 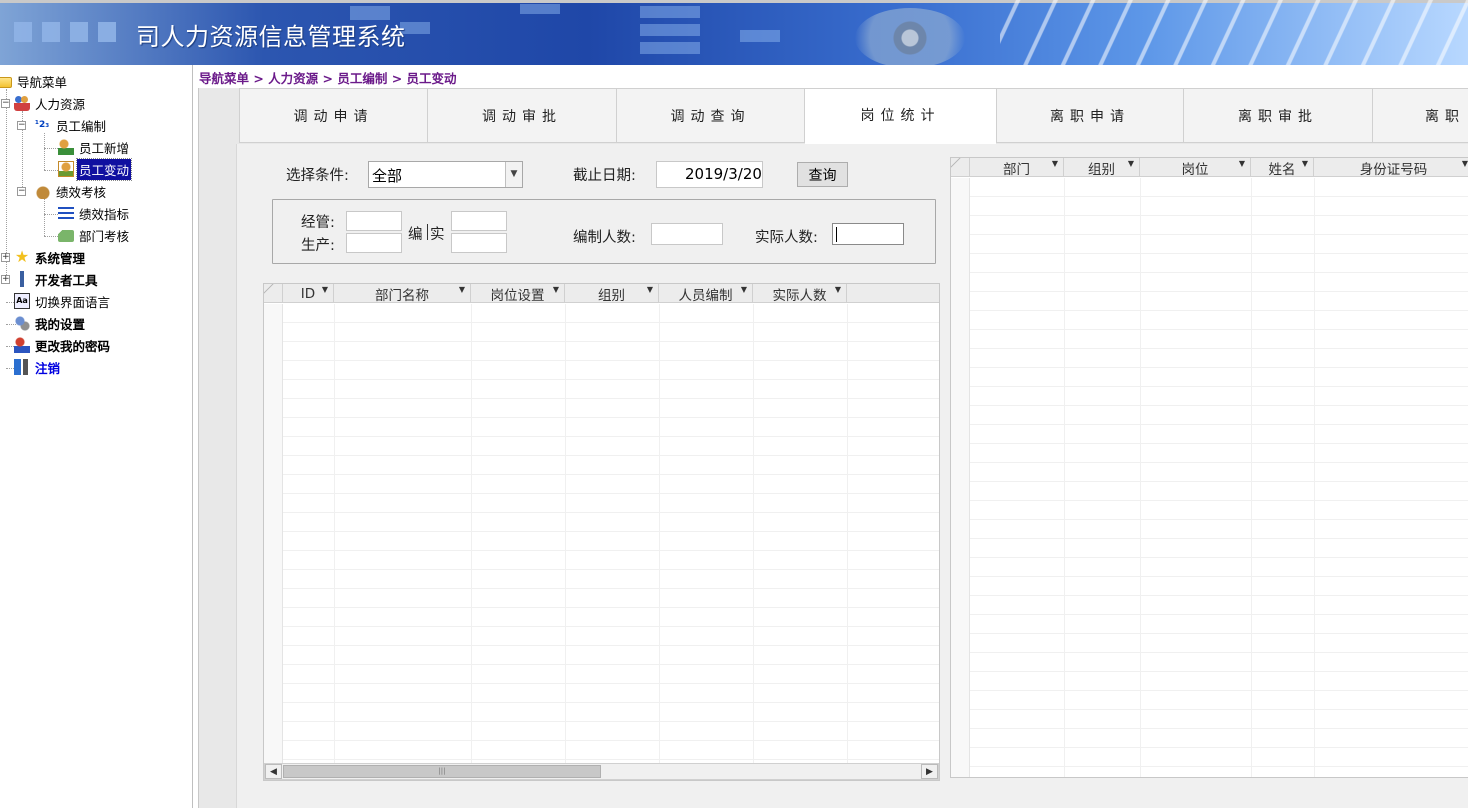 I want to click on tab-resign-more: 离职, so click(x=1420, y=115).